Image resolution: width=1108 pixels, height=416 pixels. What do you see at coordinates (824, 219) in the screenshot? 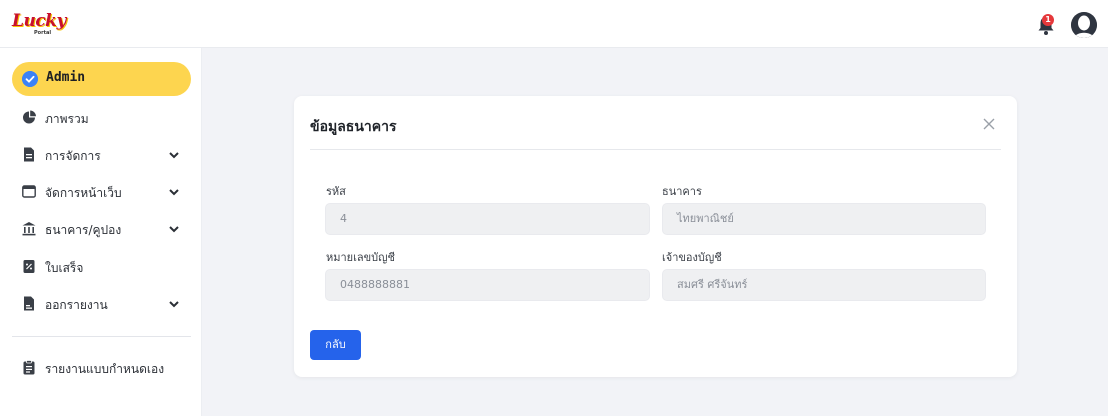
I see `bank-field: ไทยพาณิชย์` at bounding box center [824, 219].